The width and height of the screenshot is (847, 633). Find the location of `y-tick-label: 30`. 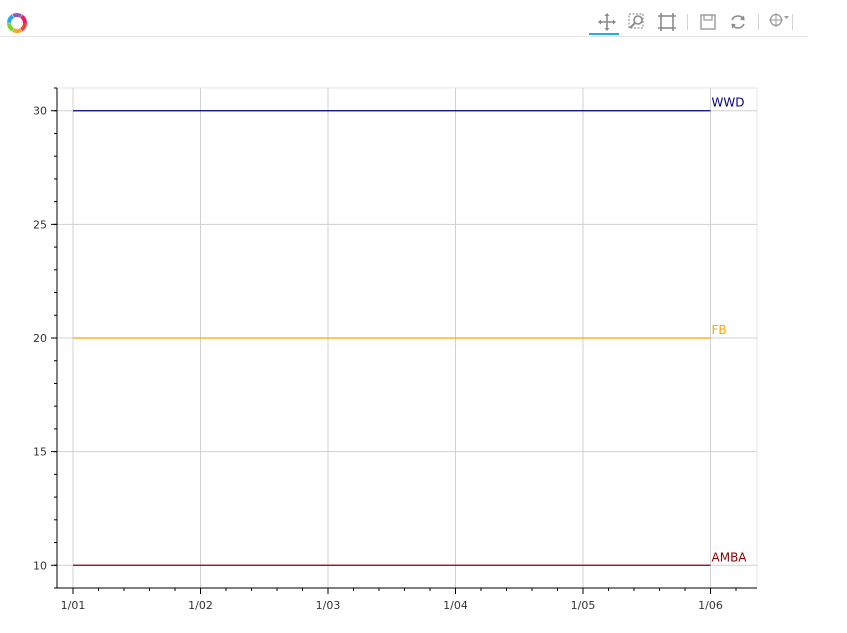

y-tick-label: 30 is located at coordinates (40, 111).